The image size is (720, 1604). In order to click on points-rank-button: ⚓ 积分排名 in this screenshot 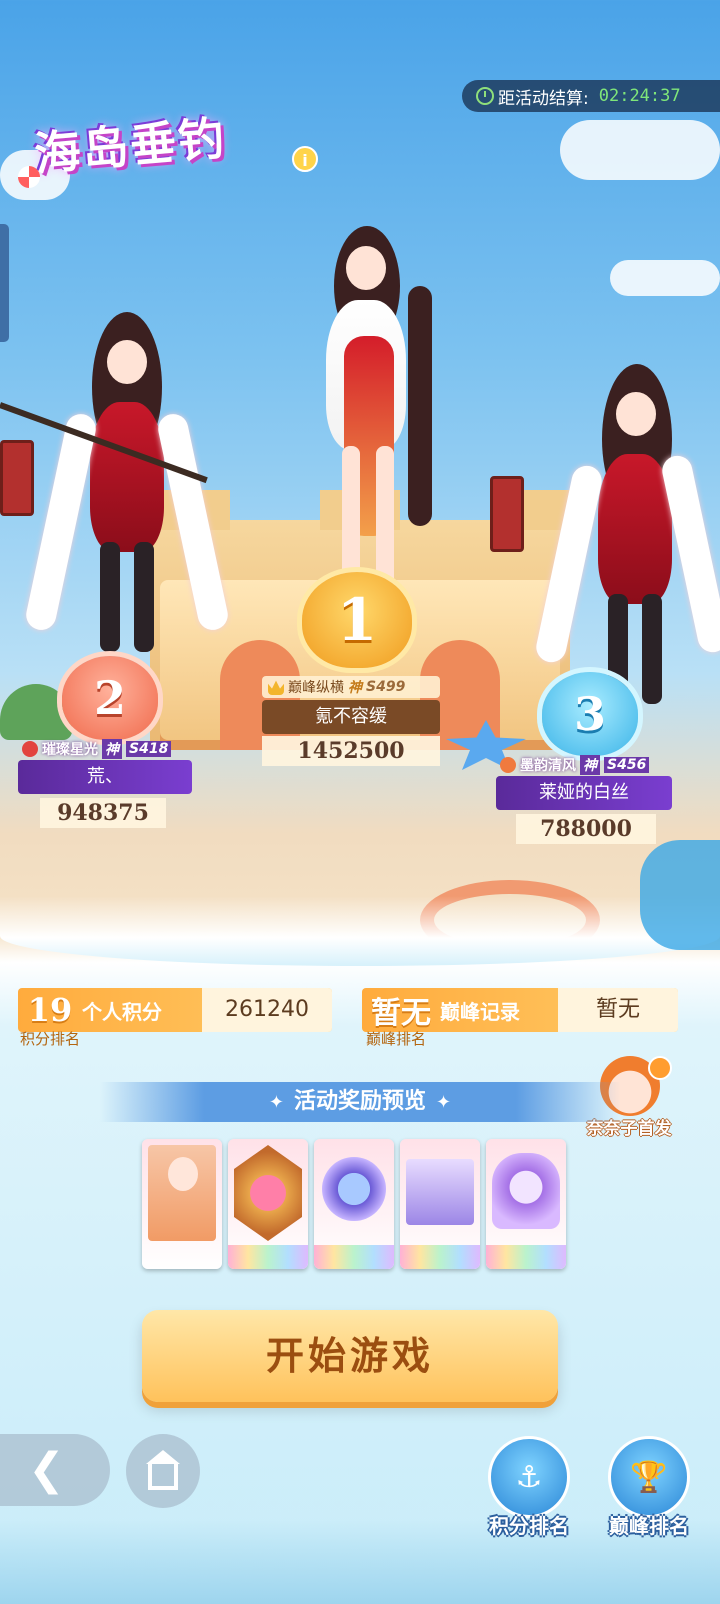, I will do `click(529, 1487)`.